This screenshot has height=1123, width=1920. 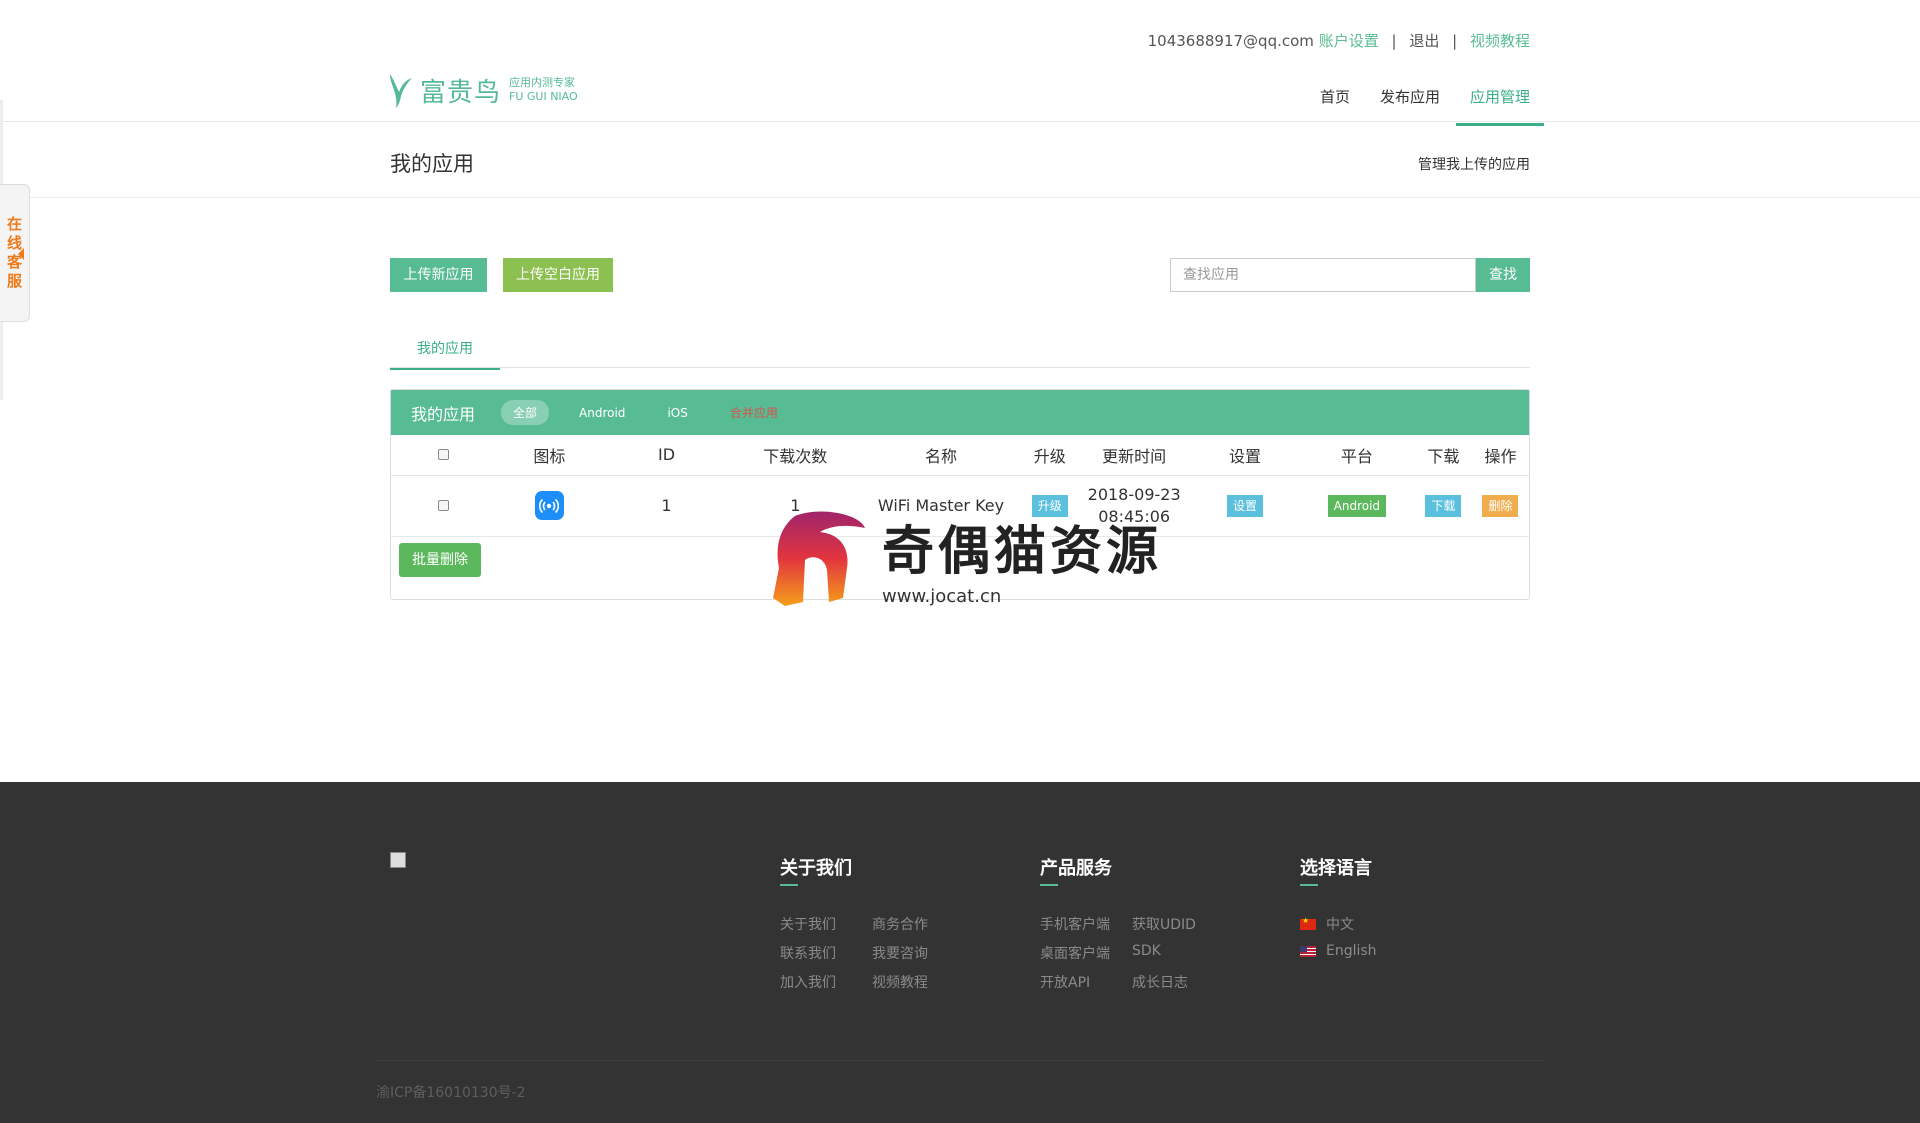 I want to click on logout-link: 退出, so click(x=1424, y=41).